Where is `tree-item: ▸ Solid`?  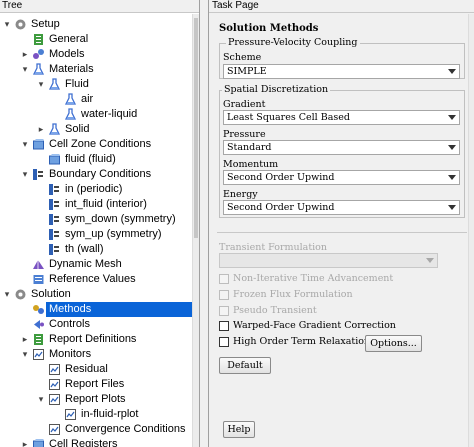 tree-item: ▸ Solid is located at coordinates (96, 129).